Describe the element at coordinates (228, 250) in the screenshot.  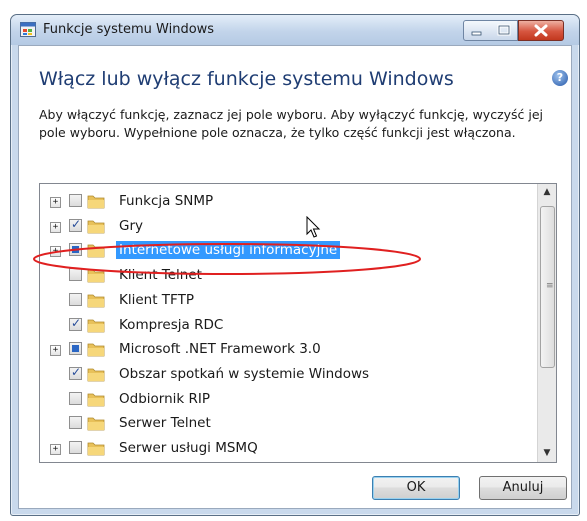
I see `feature-label: Internetowe usługi informacyjne` at that location.